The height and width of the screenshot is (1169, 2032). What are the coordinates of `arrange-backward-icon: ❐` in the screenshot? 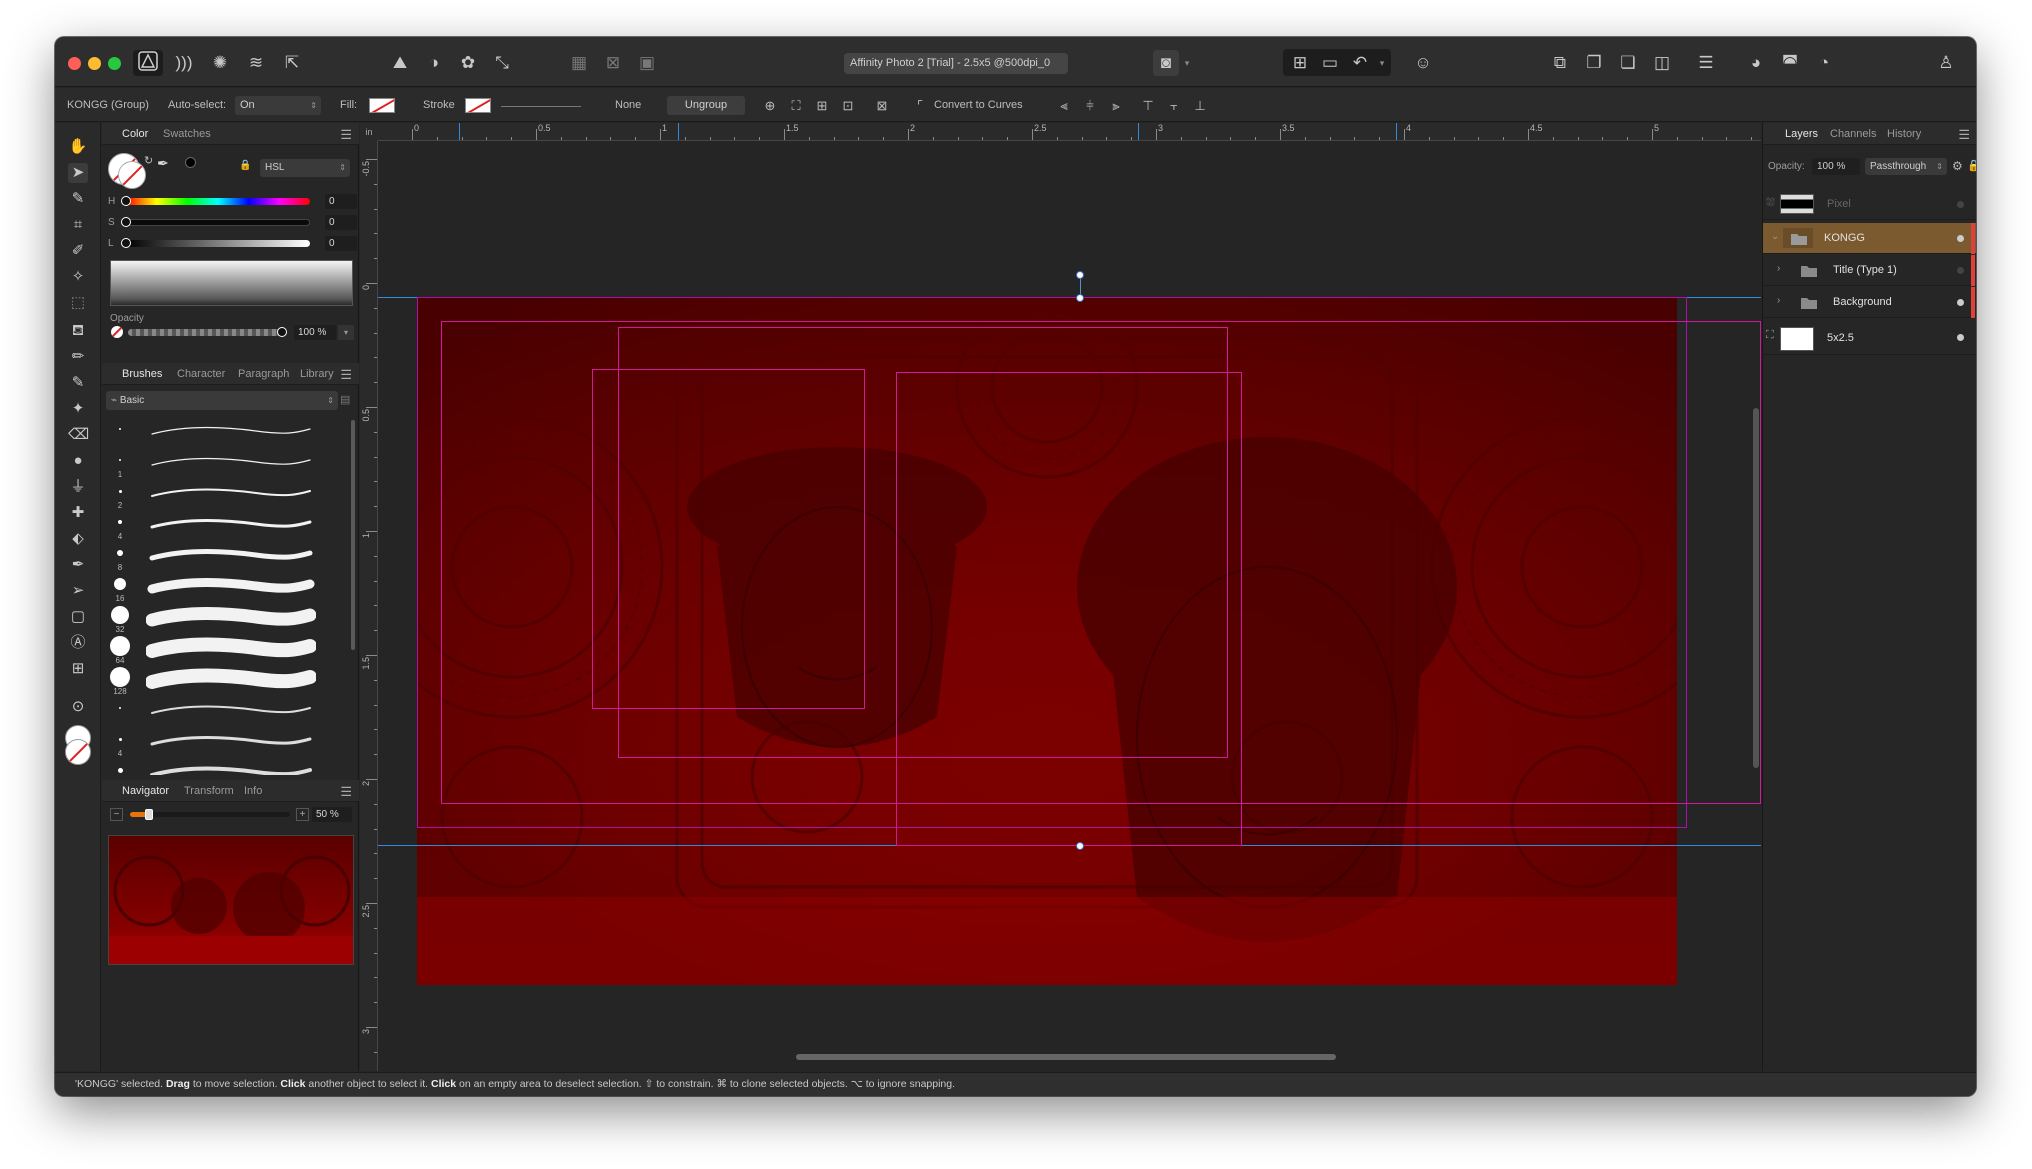 It's located at (1594, 63).